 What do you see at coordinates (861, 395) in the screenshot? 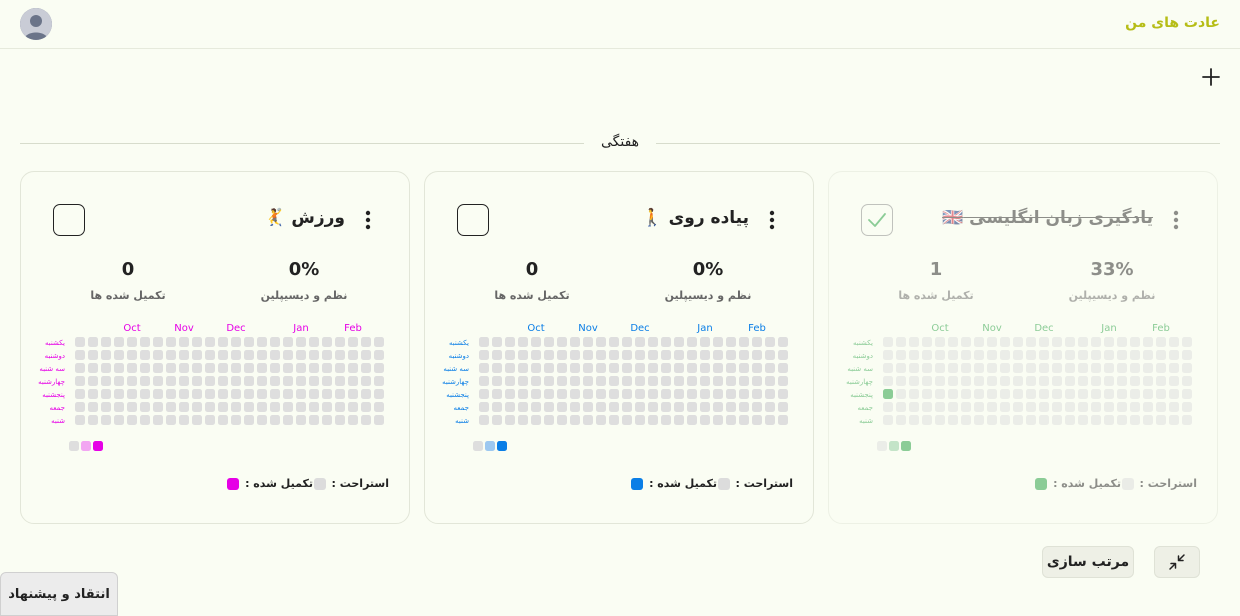
I see `weekday-label: پنجشنبه` at bounding box center [861, 395].